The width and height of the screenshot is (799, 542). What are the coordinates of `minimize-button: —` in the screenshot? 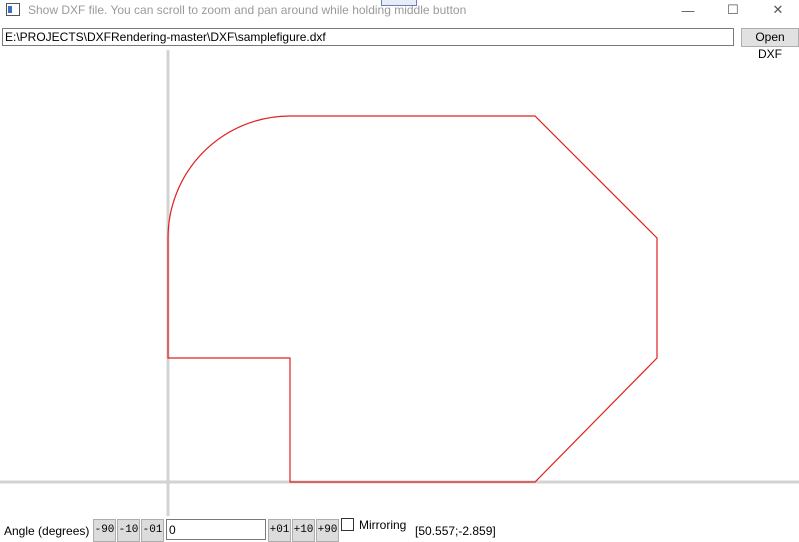 It's located at (688, 10).